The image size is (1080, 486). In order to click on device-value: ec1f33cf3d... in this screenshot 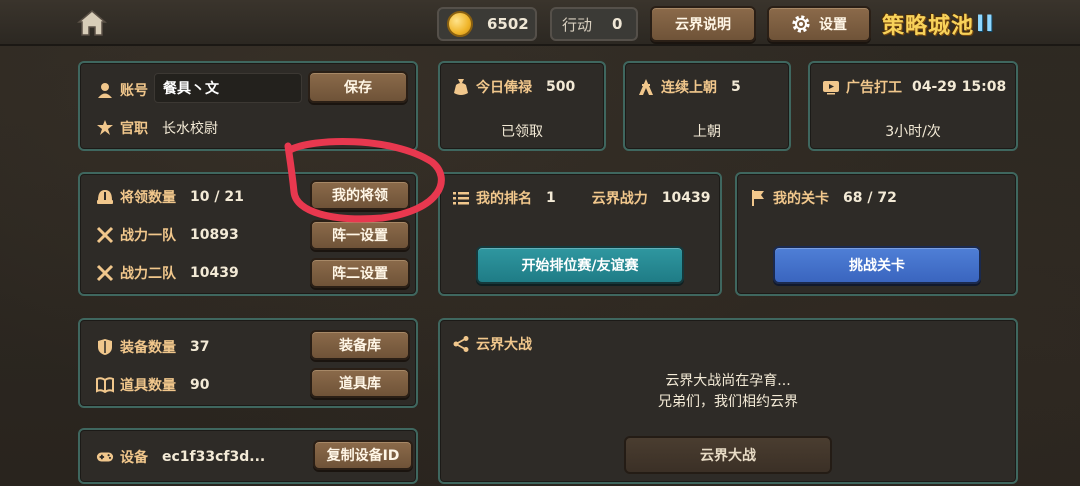, I will do `click(214, 457)`.